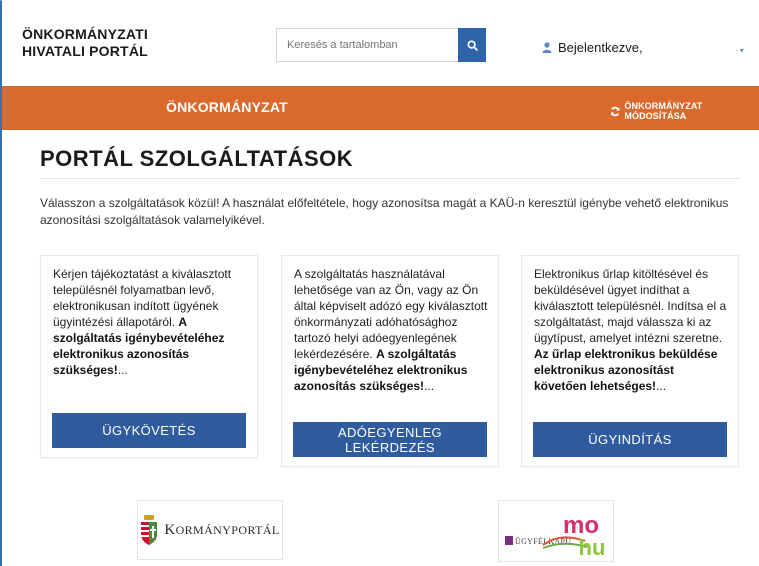 This screenshot has height=566, width=759. What do you see at coordinates (739, 50) in the screenshot?
I see `caret-down-icon: · ▾` at bounding box center [739, 50].